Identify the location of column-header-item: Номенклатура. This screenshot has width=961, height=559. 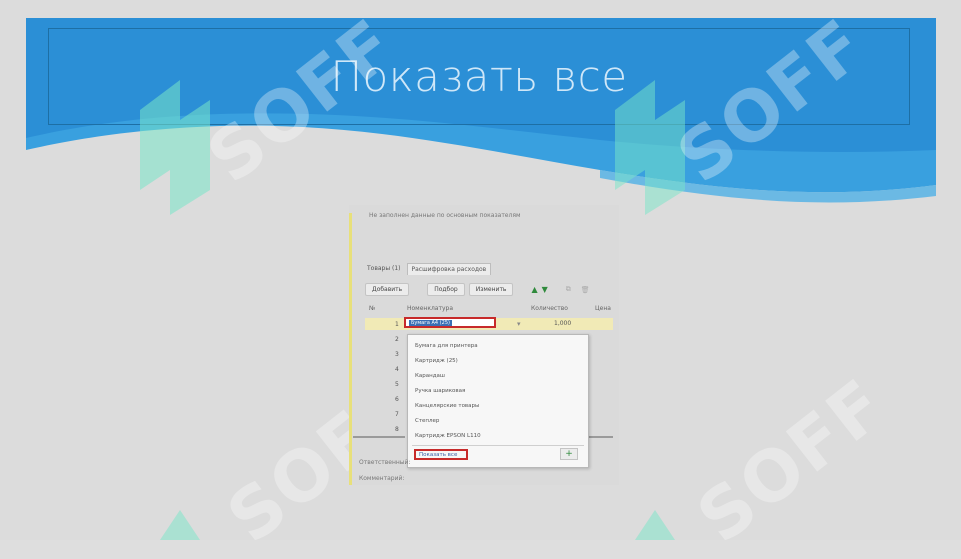
(430, 308).